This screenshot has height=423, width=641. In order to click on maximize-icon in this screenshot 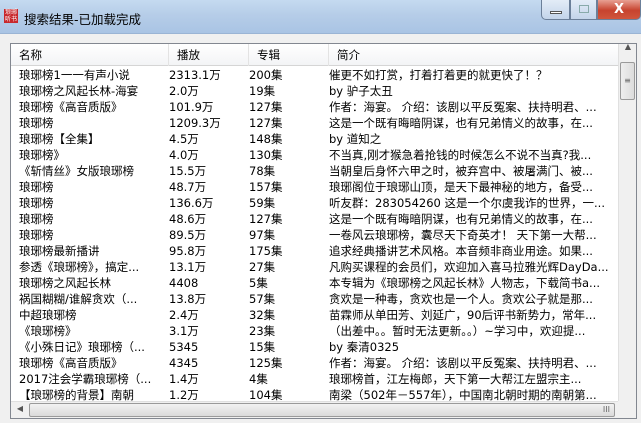, I will do `click(584, 9)`.